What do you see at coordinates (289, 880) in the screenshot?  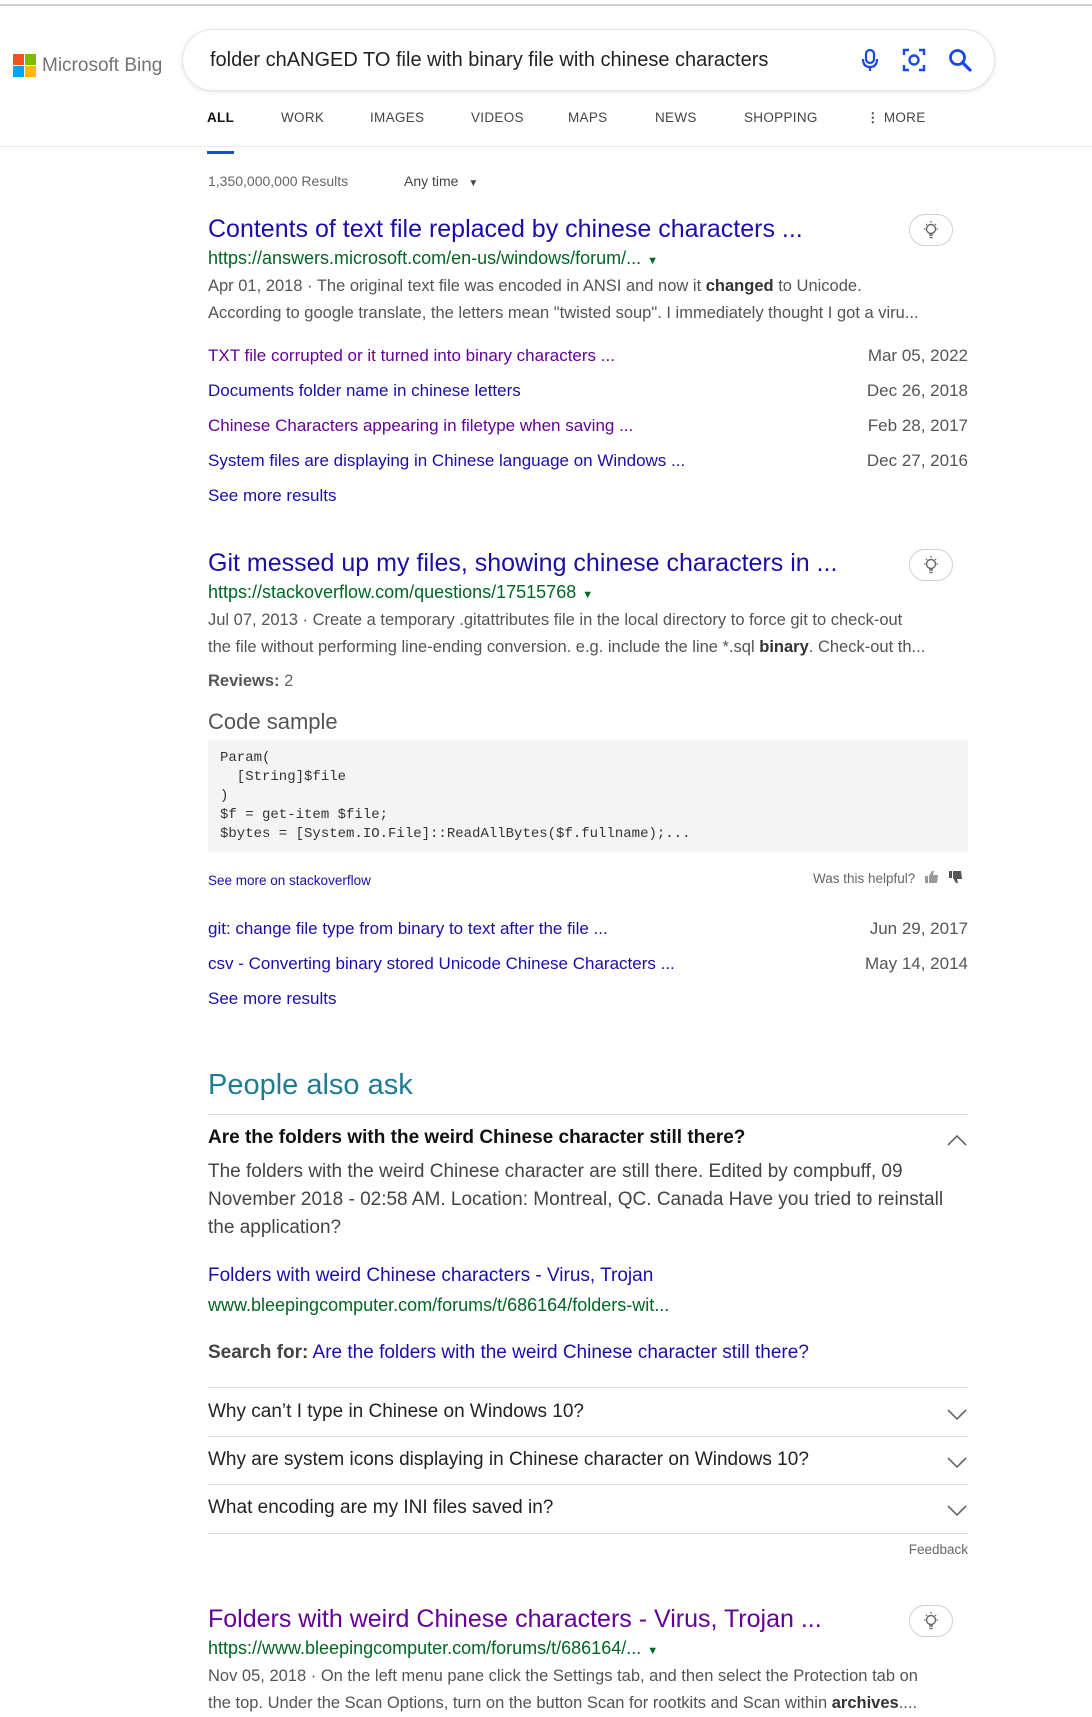 I see `see-more-on-stackoverflow-link: See more on stackoverflow` at bounding box center [289, 880].